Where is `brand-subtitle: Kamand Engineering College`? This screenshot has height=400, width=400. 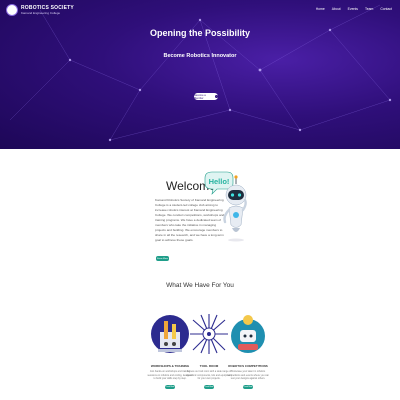
brand-subtitle: Kamand Engineering College is located at coordinates (41, 12).